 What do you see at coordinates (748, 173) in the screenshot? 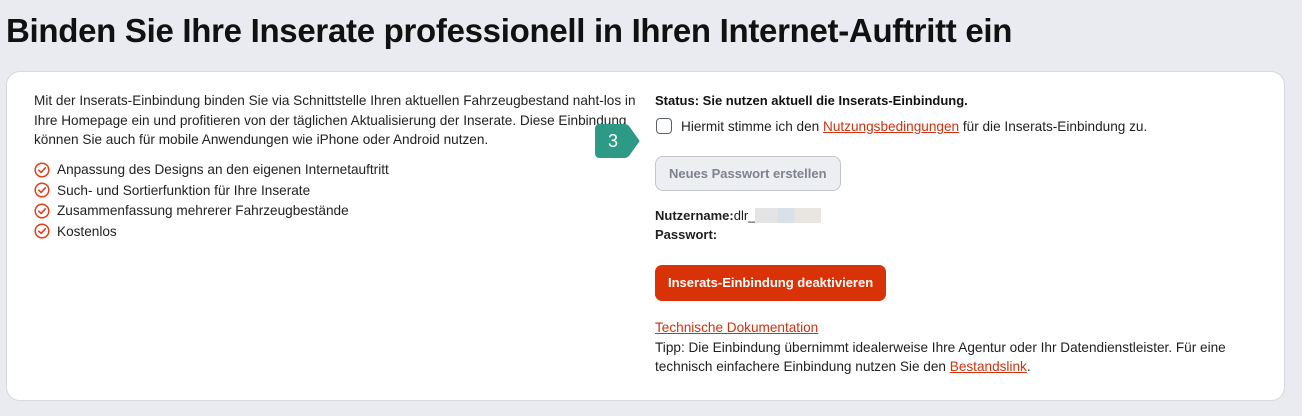
I see `new-password-button: Neues Passwort erstellen` at bounding box center [748, 173].